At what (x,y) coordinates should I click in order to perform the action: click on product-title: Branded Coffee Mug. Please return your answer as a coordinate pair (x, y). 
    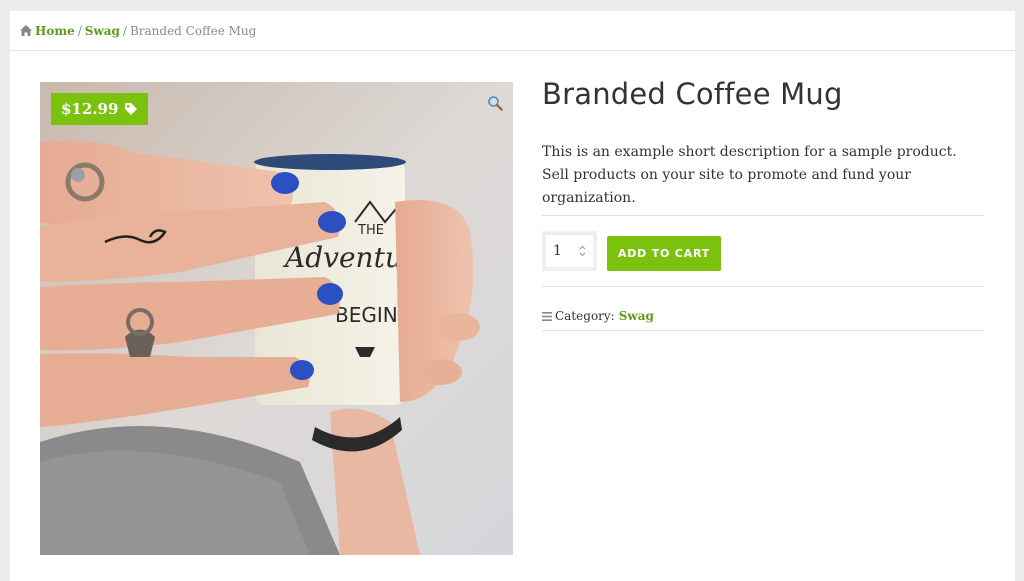
    Looking at the image, I should click on (692, 94).